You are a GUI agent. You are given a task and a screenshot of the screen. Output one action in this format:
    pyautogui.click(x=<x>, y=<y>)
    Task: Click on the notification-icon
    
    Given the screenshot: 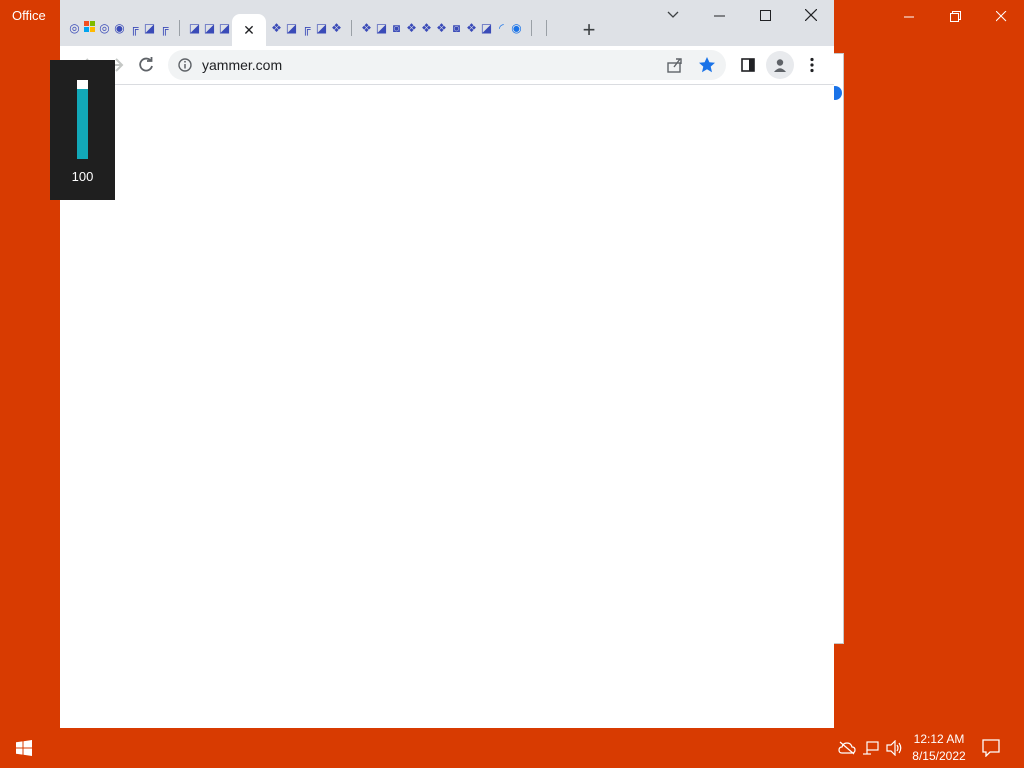 What is the action you would take?
    pyautogui.click(x=991, y=748)
    